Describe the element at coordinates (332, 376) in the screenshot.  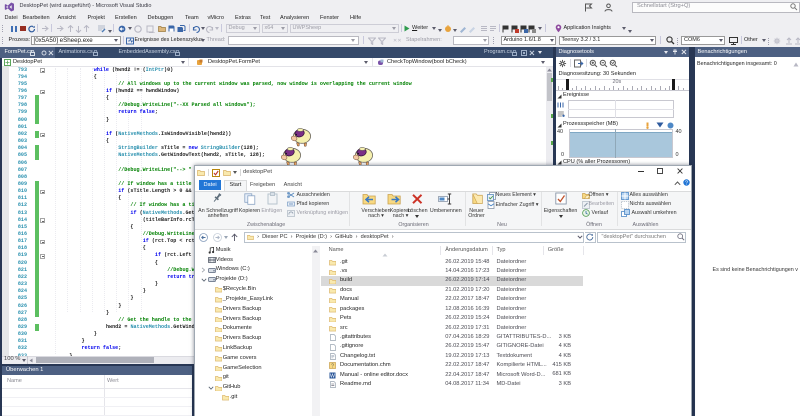
I see `svg-text: W` at that location.